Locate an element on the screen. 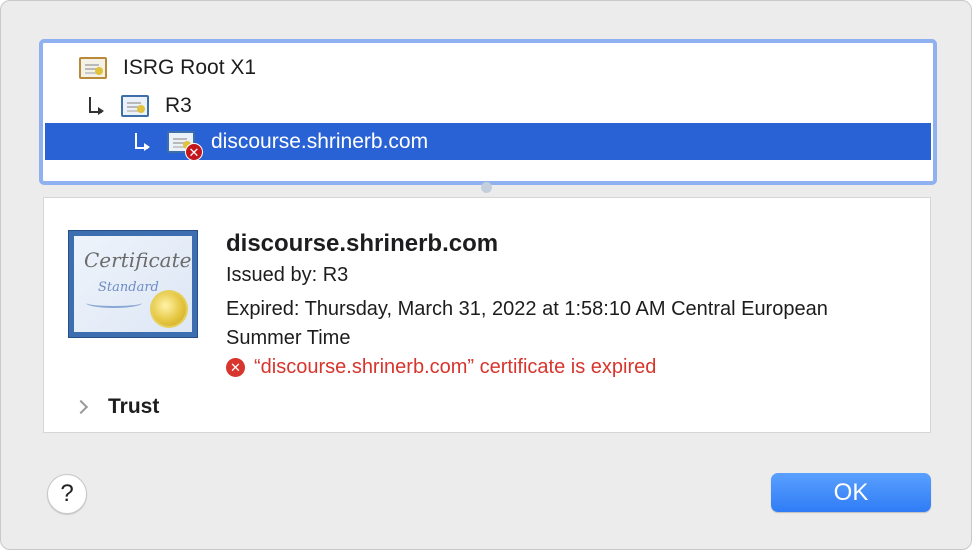 The image size is (972, 550). chain-item-root: ISRG Root X1 is located at coordinates (488, 67).